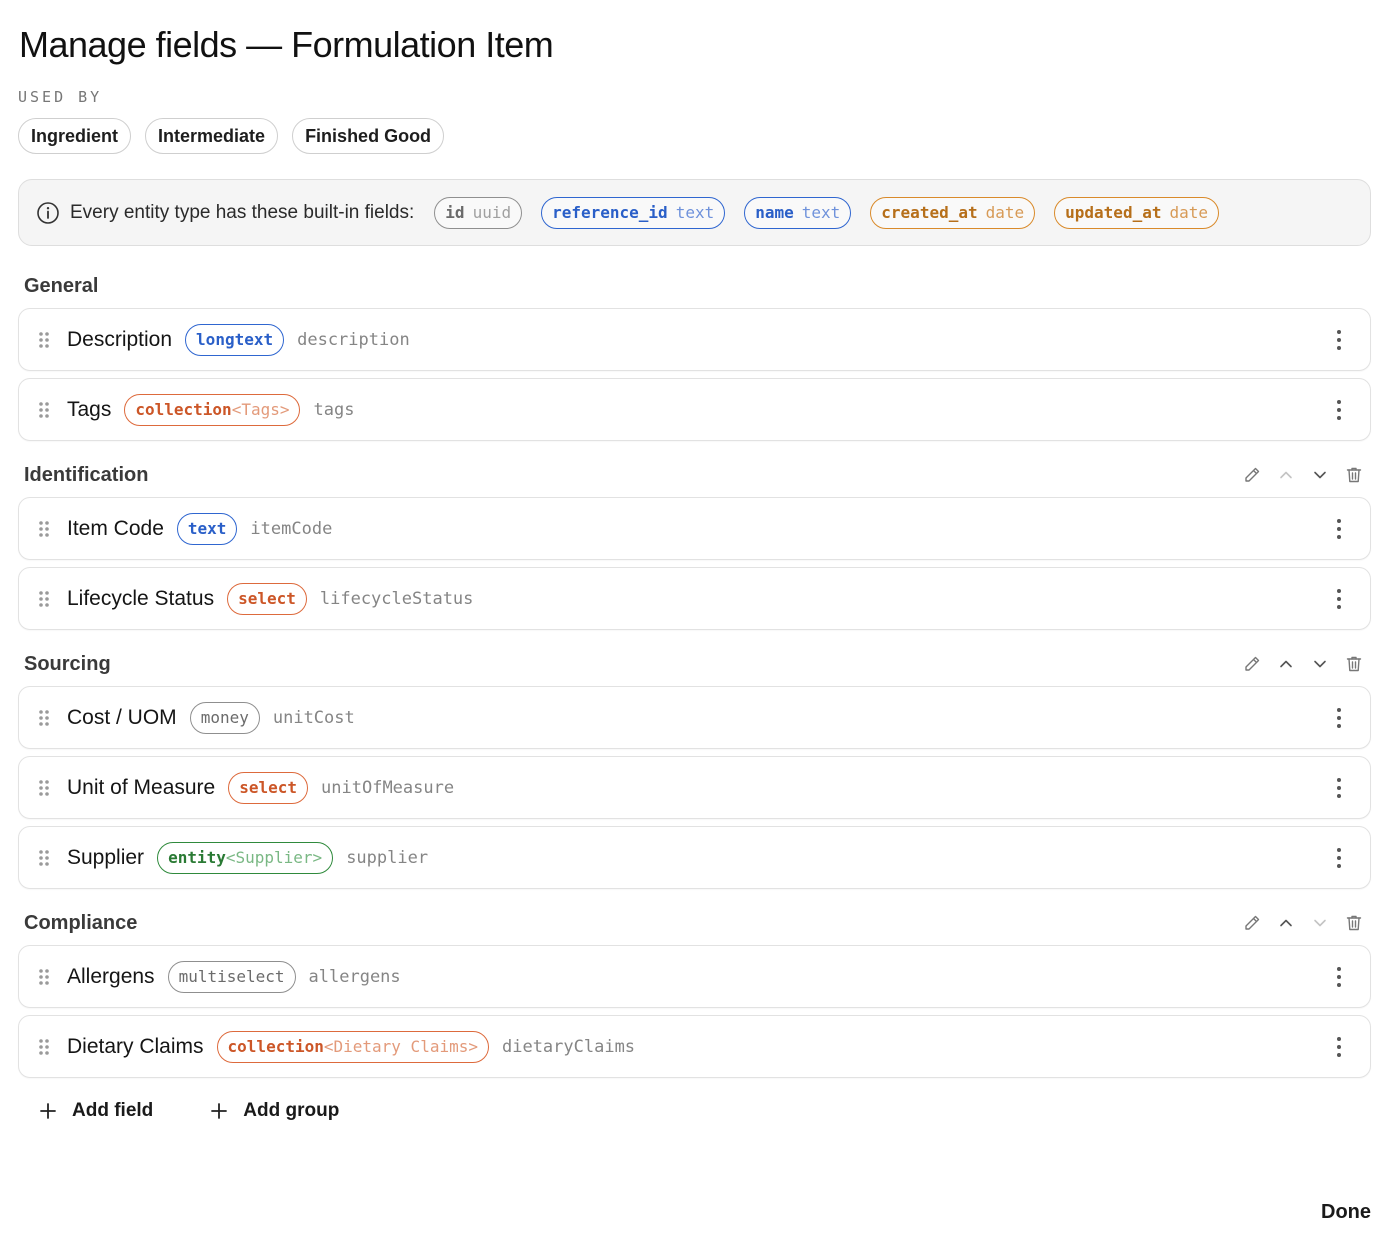 The height and width of the screenshot is (1250, 1400). I want to click on field-label: Dietary Claims, so click(135, 1046).